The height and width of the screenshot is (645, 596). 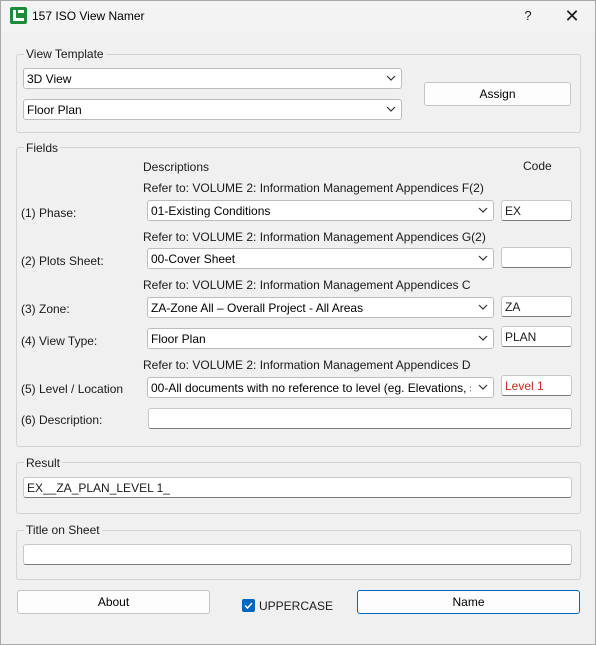 I want to click on phase-code-value: EX, so click(x=513, y=211).